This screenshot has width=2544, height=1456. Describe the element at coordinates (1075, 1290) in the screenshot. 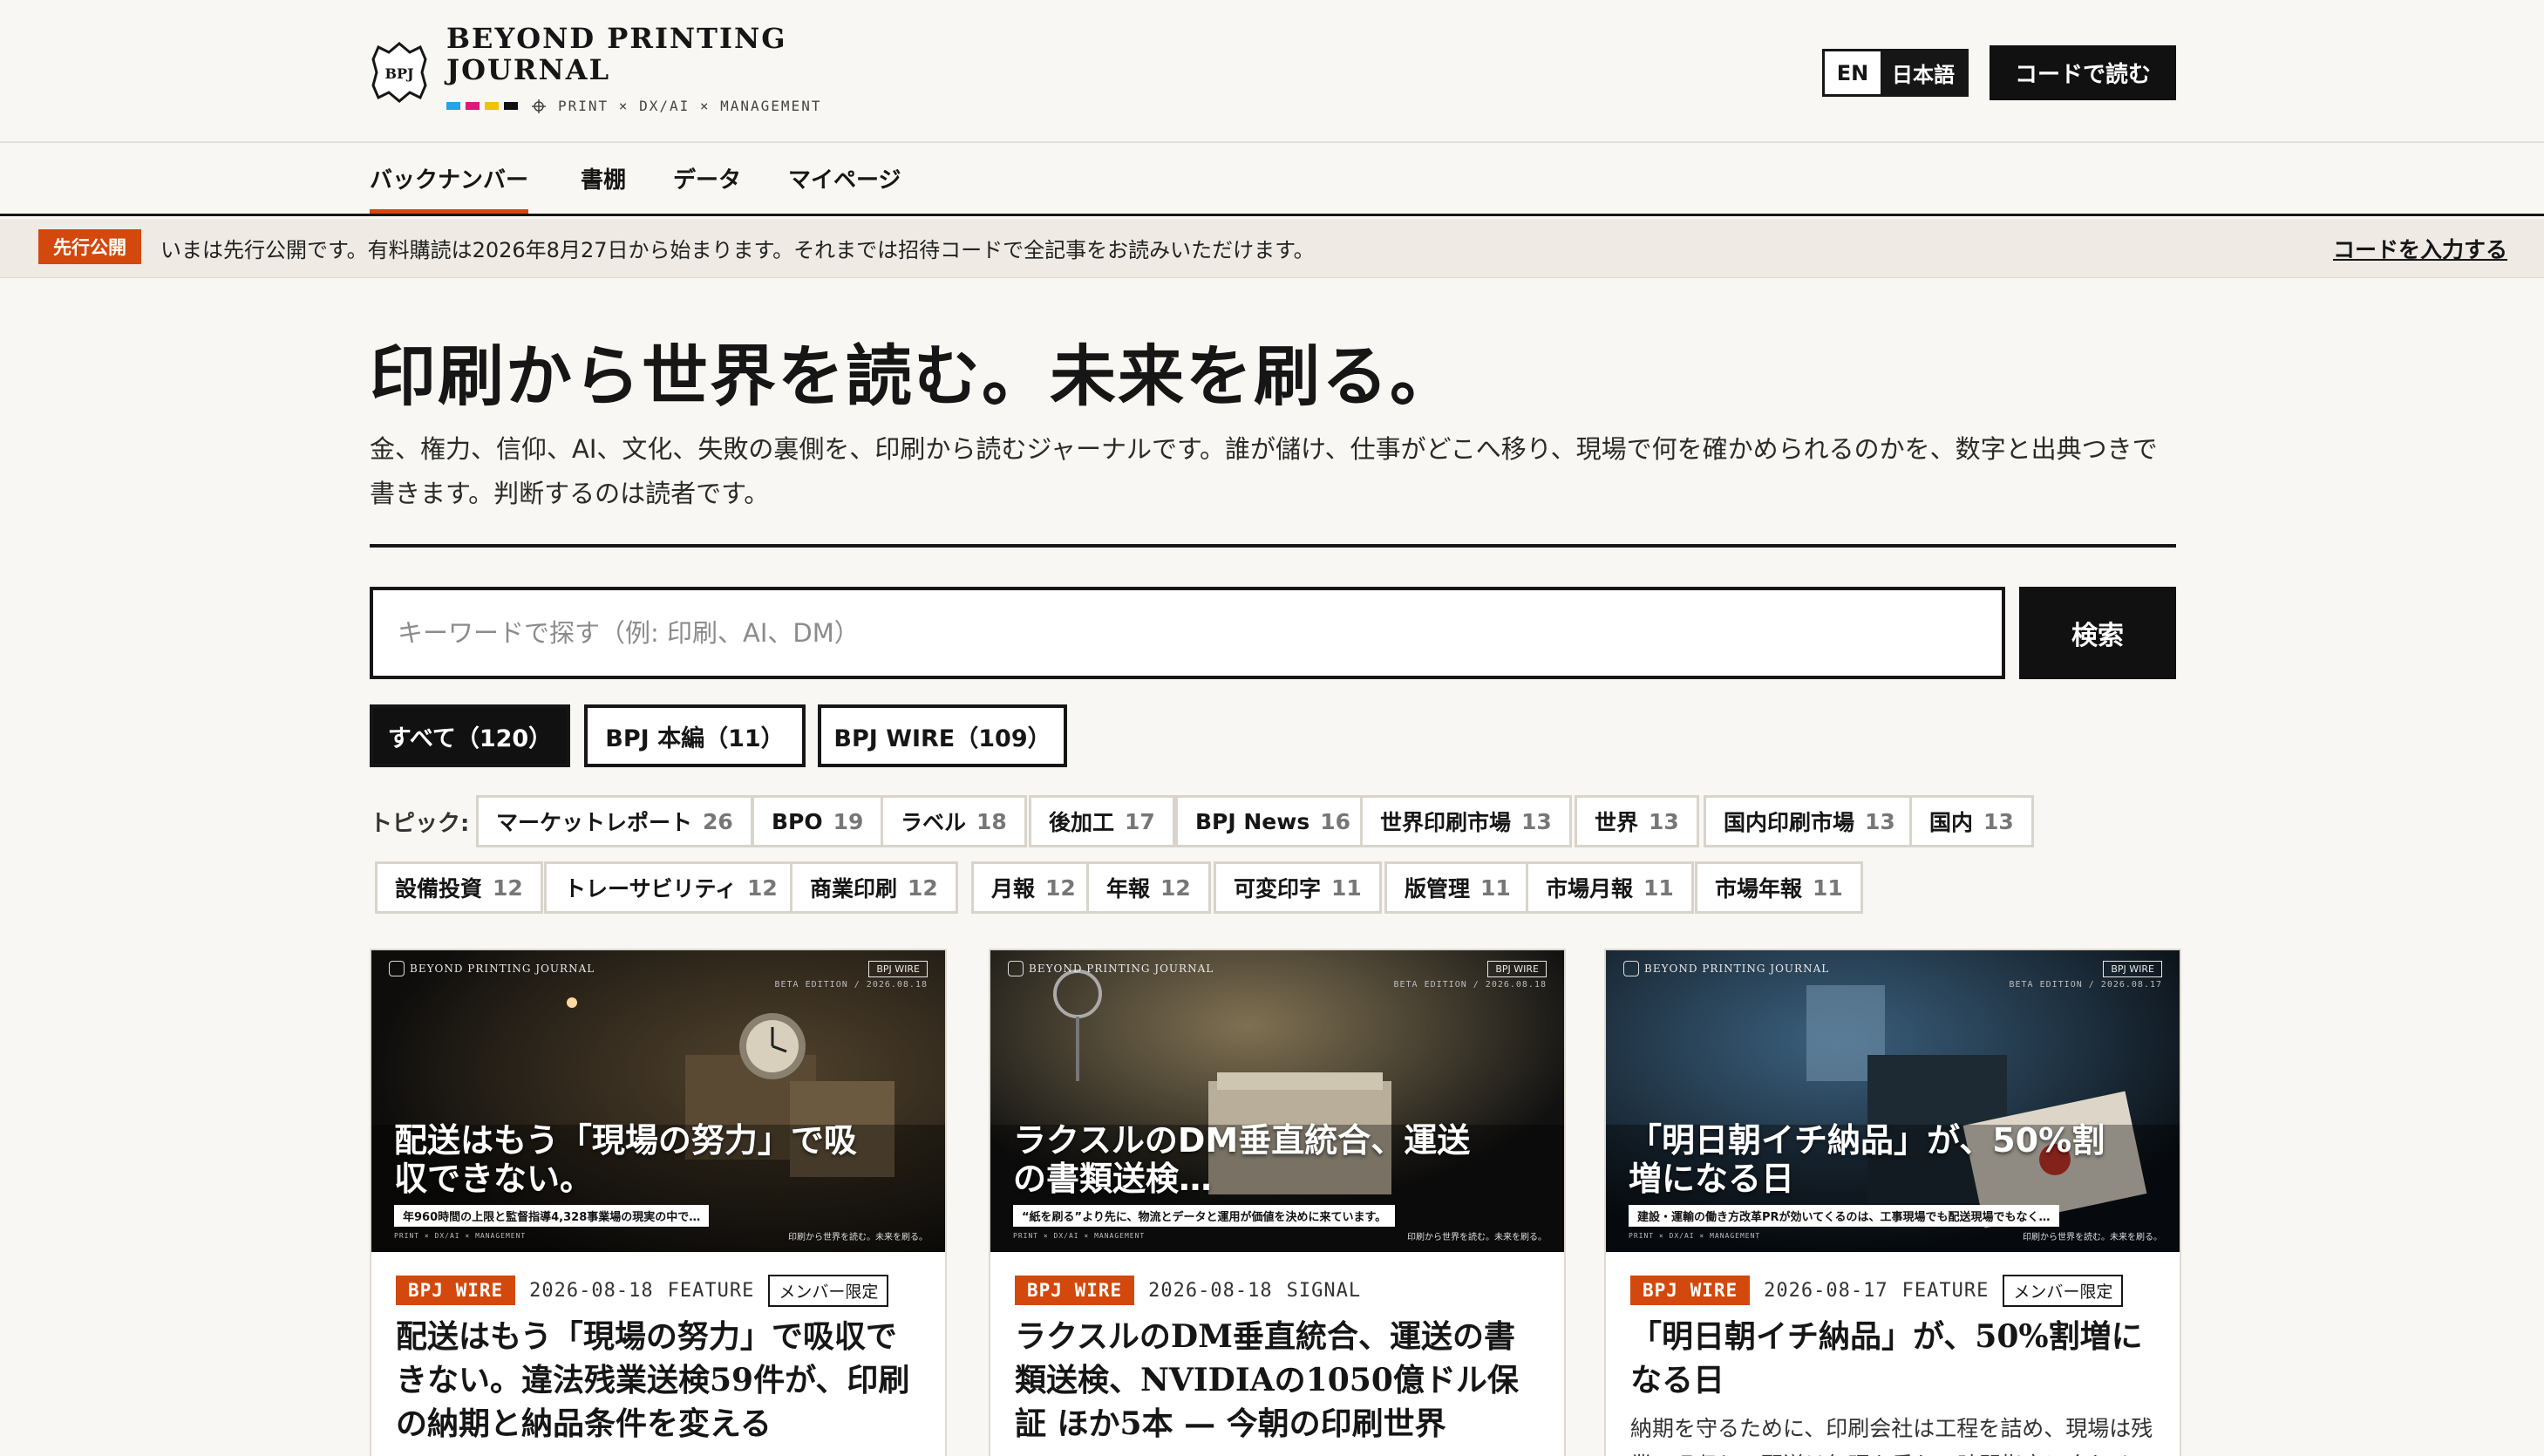

I see `source-badge: BPJ WIRE` at that location.